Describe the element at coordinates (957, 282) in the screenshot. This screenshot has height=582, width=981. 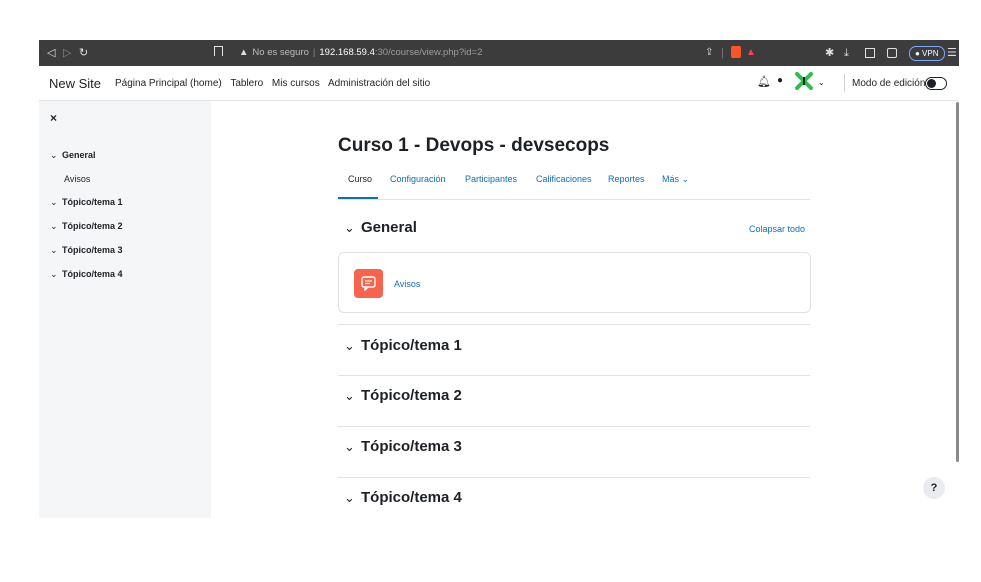
I see `page-scrollbar` at that location.